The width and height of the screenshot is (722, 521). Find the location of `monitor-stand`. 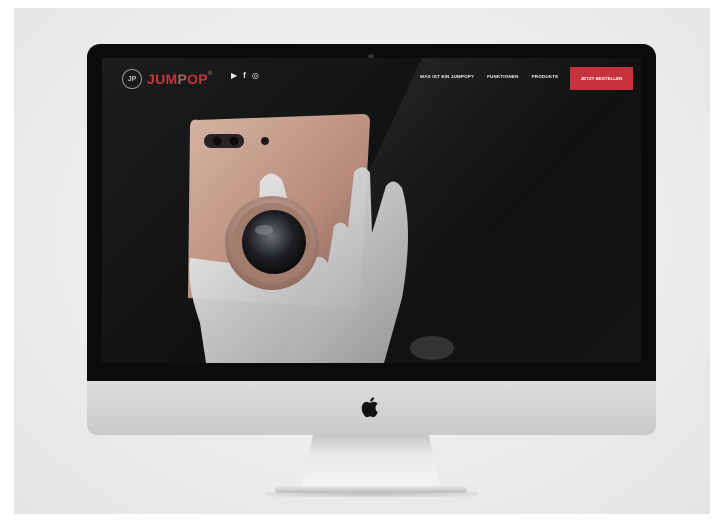

monitor-stand is located at coordinates (371, 461).